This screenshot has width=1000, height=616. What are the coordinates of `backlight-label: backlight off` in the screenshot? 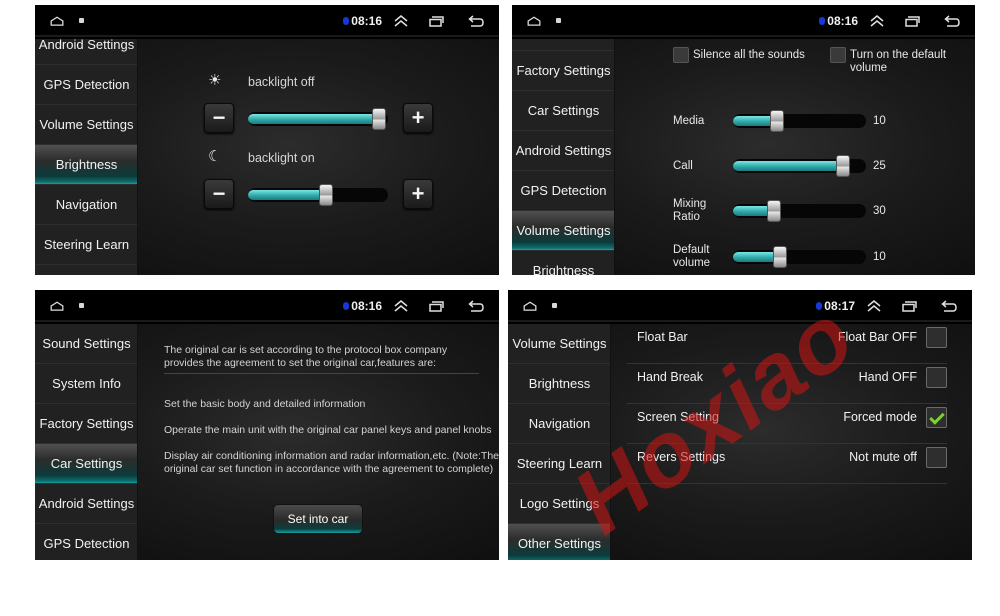 It's located at (281, 82).